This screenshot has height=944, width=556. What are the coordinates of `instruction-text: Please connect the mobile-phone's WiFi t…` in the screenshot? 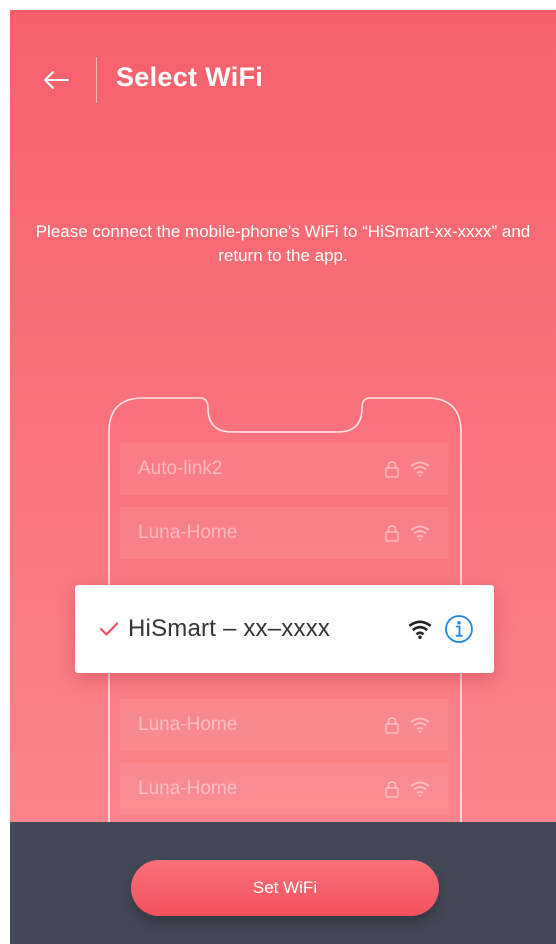 It's located at (283, 243).